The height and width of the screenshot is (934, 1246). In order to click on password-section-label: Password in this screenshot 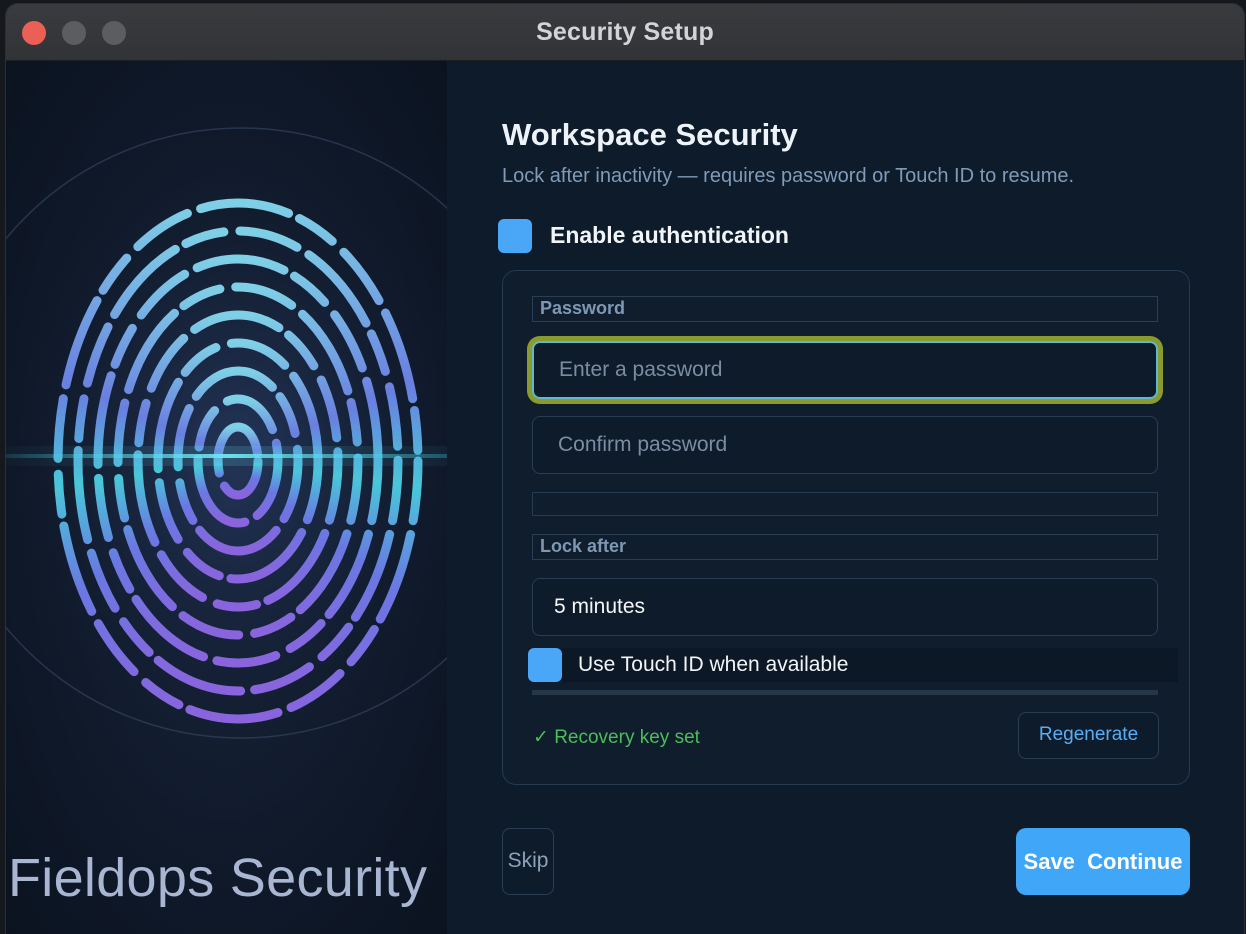, I will do `click(845, 309)`.